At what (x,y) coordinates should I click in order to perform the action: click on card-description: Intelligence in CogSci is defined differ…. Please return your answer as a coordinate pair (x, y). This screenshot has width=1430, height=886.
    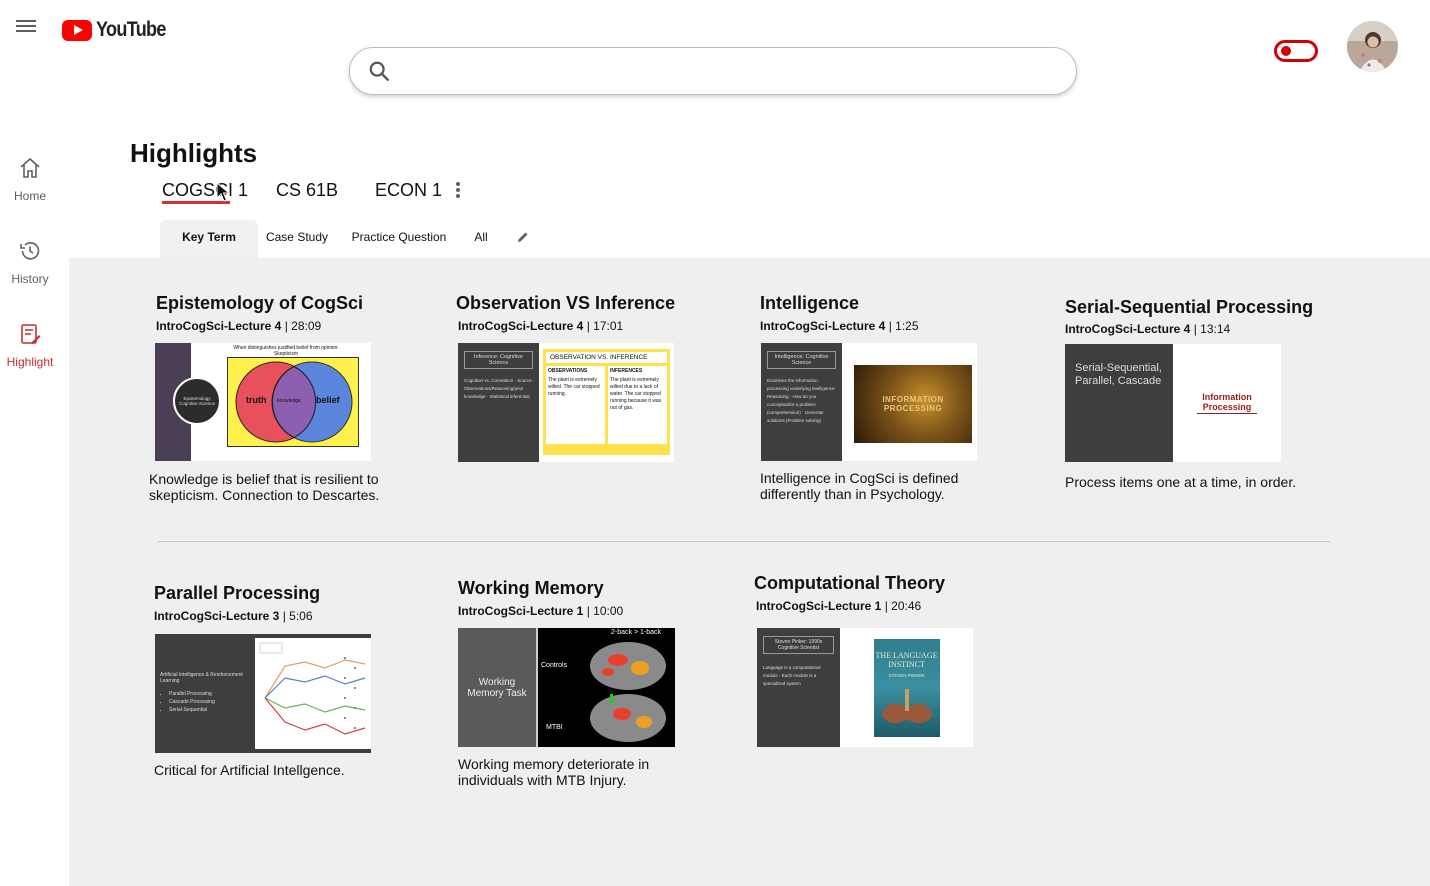
    Looking at the image, I should click on (859, 486).